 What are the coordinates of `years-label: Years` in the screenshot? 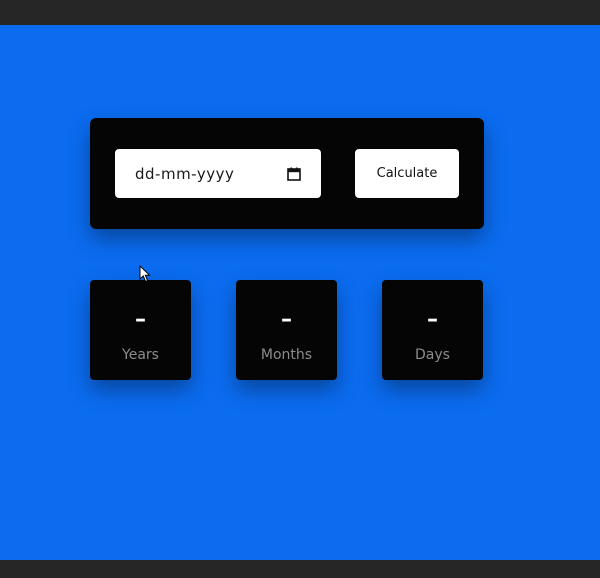 It's located at (140, 355).